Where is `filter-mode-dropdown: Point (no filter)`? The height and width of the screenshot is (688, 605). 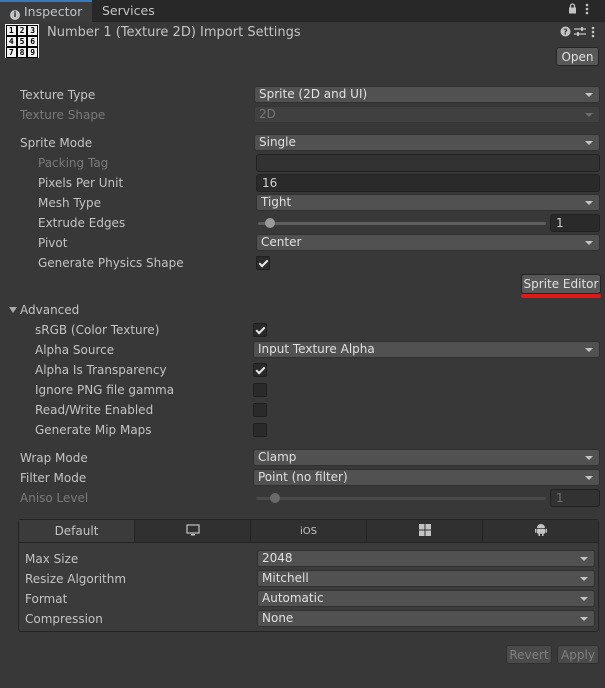
filter-mode-dropdown: Point (no filter) is located at coordinates (426, 477).